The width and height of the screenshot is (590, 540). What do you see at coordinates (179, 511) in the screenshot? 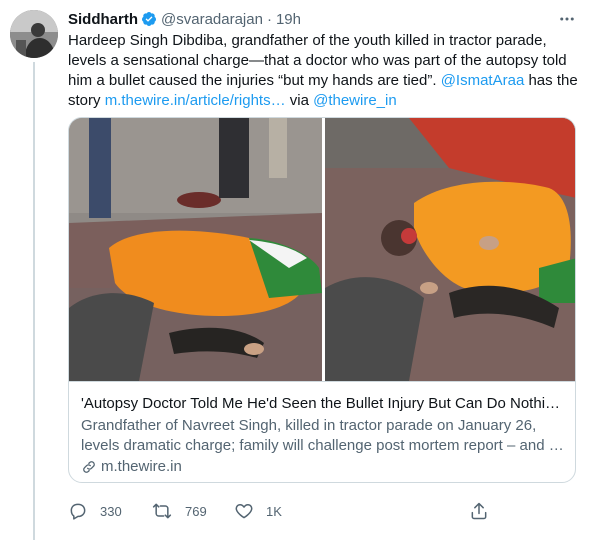
I see `retweet-button: 769` at bounding box center [179, 511].